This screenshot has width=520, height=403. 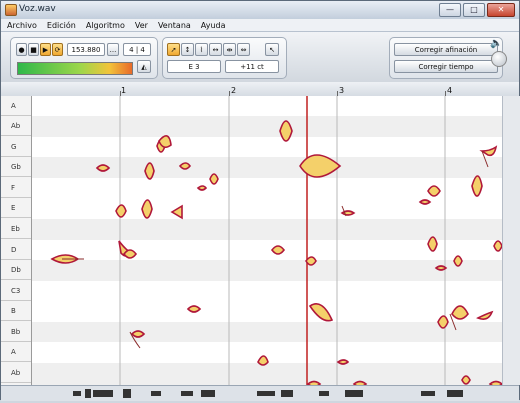 What do you see at coordinates (61, 25) in the screenshot?
I see `menu-edicion: Edición` at bounding box center [61, 25].